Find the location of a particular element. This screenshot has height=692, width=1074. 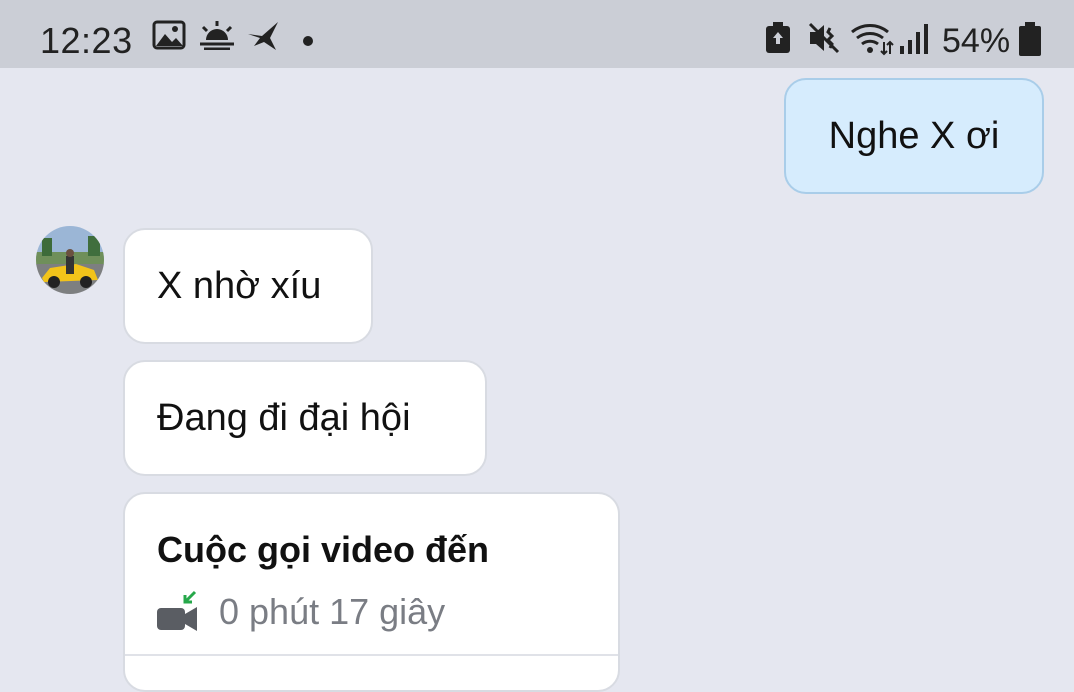

vibrate-icon is located at coordinates (824, 38).